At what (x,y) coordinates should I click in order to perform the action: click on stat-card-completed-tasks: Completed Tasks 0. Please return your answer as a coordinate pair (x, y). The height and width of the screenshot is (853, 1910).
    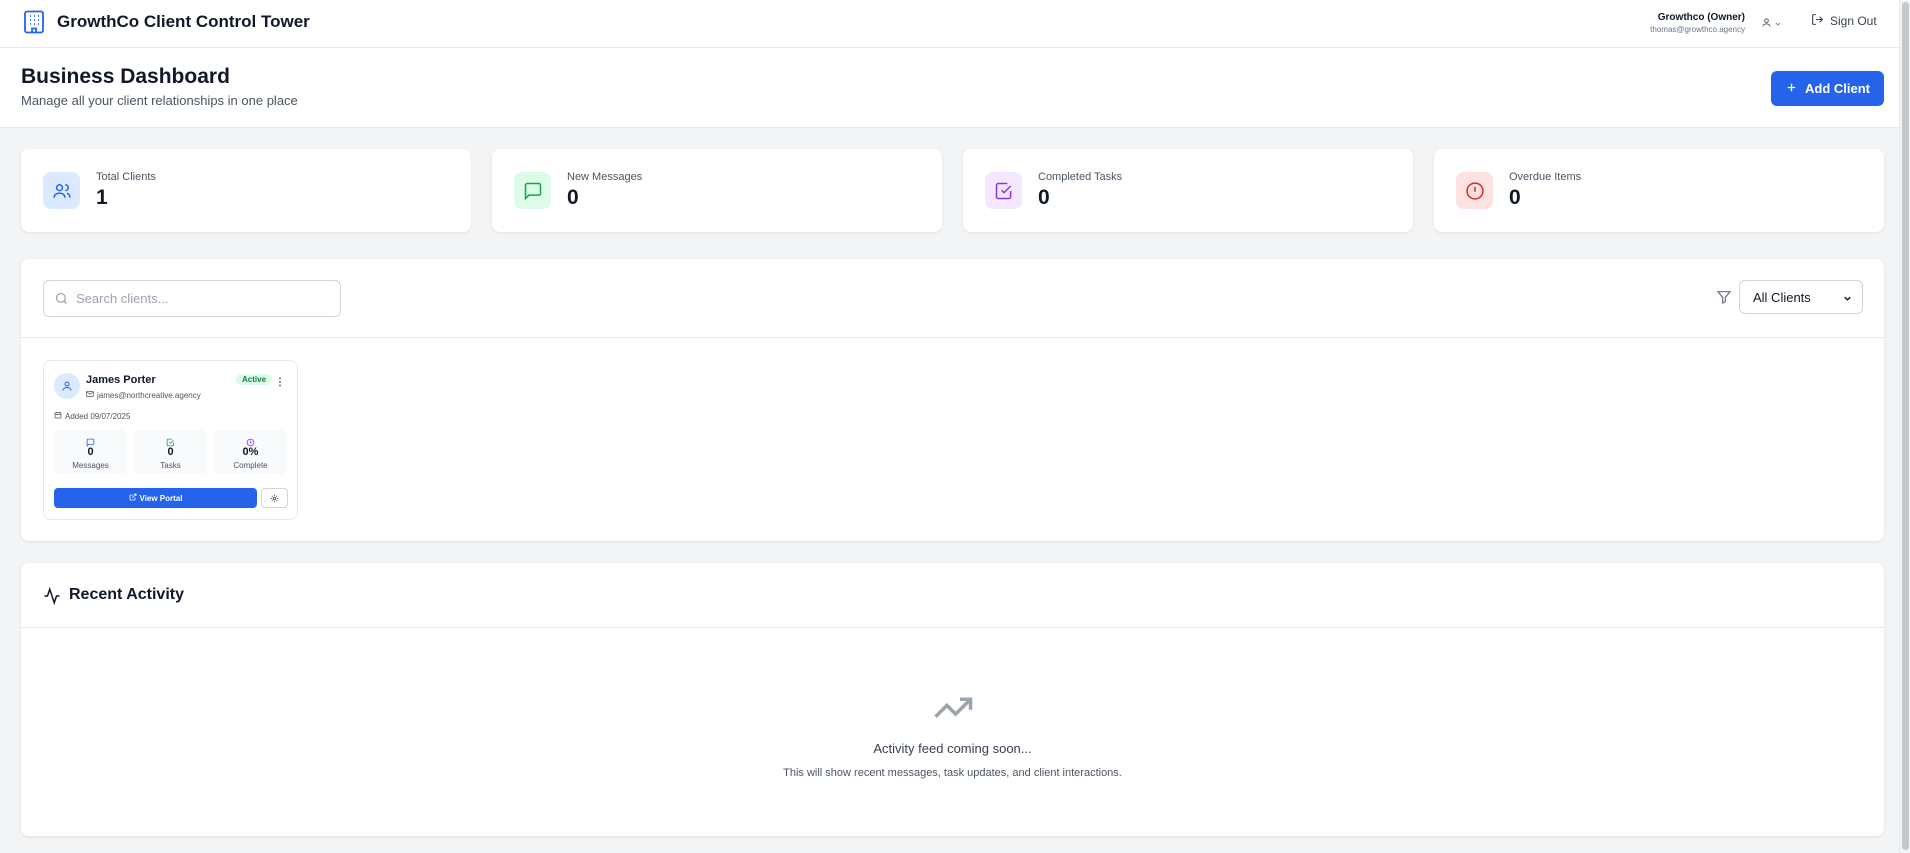
    Looking at the image, I should click on (1188, 190).